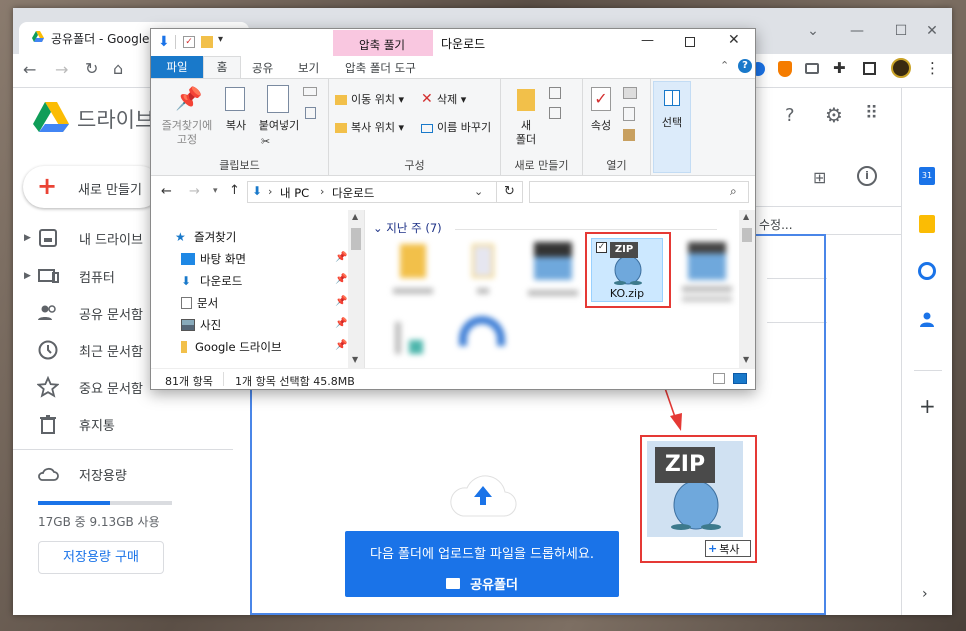 The image size is (966, 631). Describe the element at coordinates (111, 352) in the screenshot. I see `nav-label: 최근 문서함` at that location.